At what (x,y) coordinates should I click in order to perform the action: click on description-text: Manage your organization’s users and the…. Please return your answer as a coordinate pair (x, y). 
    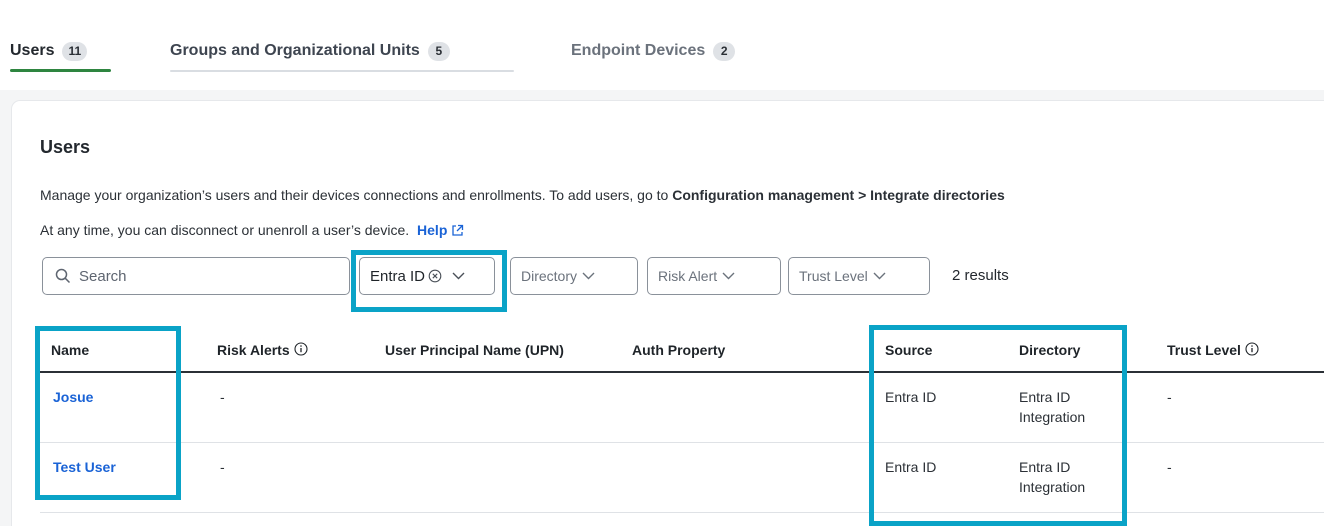
    Looking at the image, I should click on (356, 195).